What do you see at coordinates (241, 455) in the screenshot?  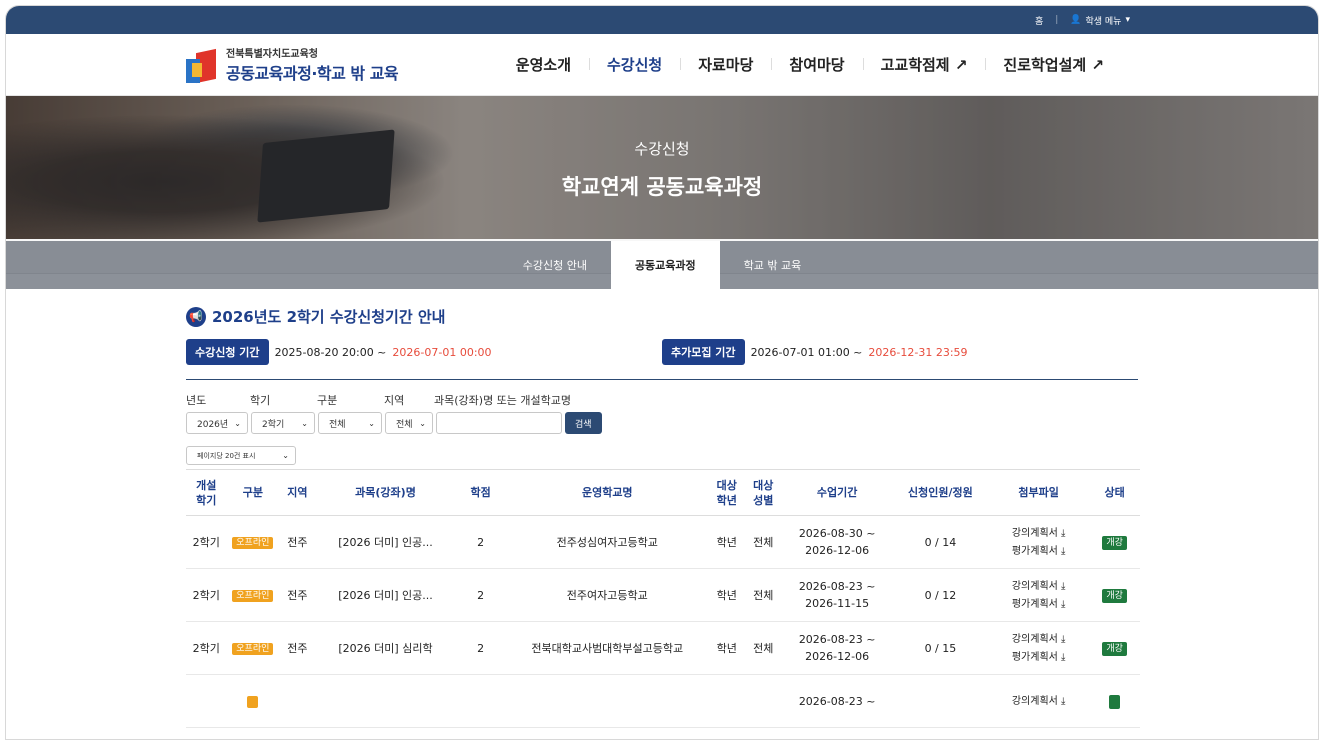 I see `per-page-select: 페이지당 20건 표시 ⌄` at bounding box center [241, 455].